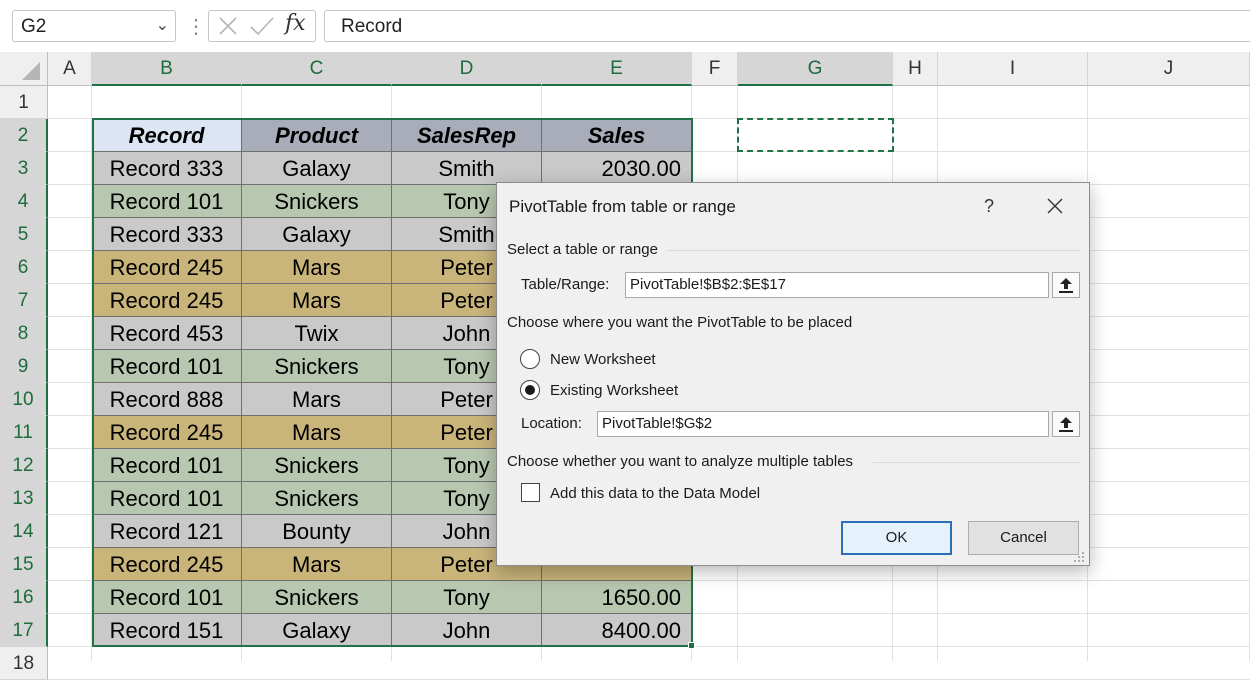 Image resolution: width=1250 pixels, height=680 pixels. What do you see at coordinates (94, 26) in the screenshot?
I see `name-box: G2 ⌄` at bounding box center [94, 26].